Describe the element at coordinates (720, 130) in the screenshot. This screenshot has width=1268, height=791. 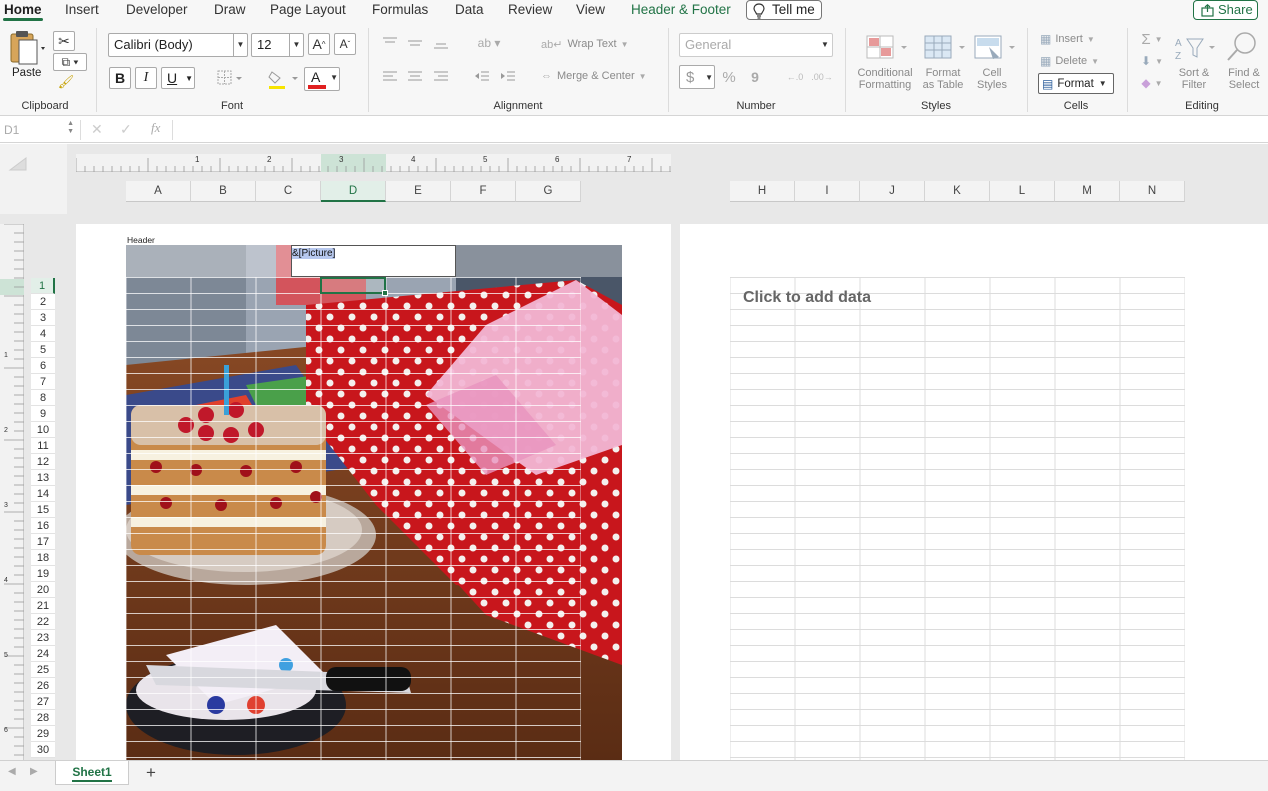
I see `formula-input` at that location.